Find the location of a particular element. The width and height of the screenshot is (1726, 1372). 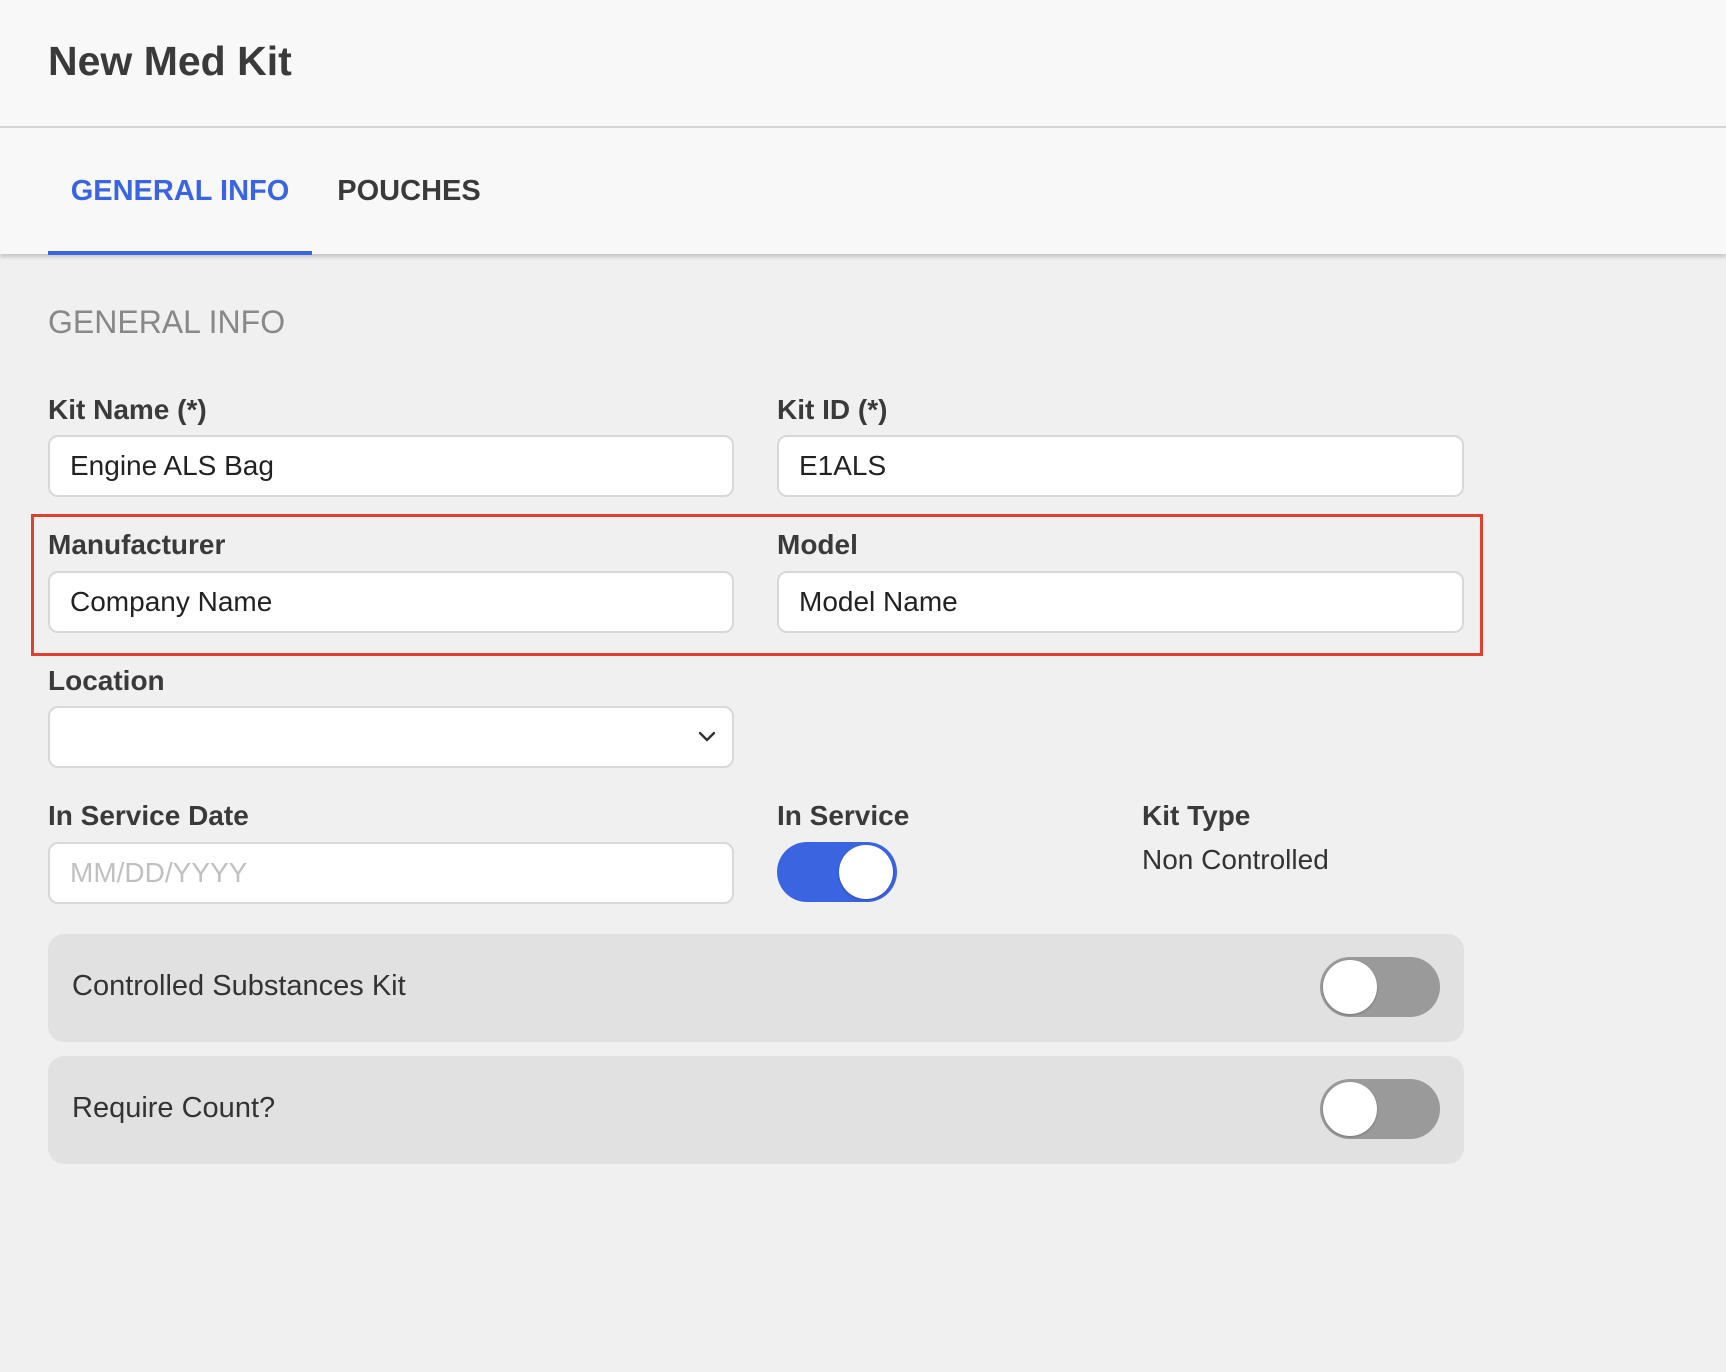

model-input is located at coordinates (1120, 602).